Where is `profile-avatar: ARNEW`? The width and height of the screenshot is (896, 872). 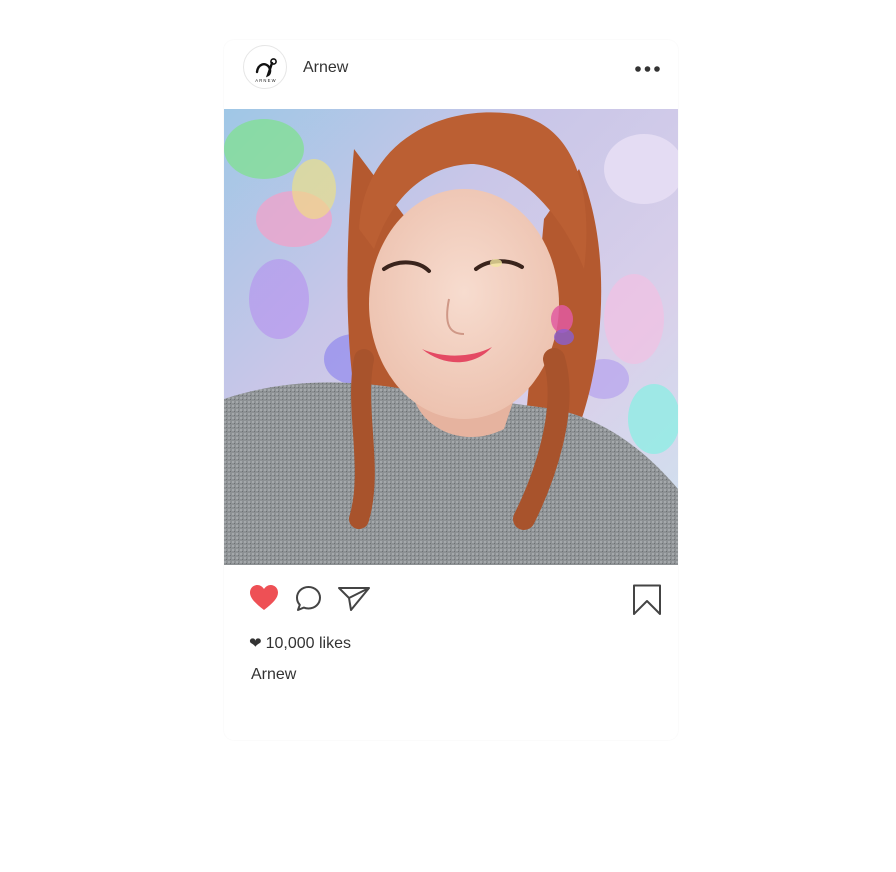 profile-avatar: ARNEW is located at coordinates (265, 67).